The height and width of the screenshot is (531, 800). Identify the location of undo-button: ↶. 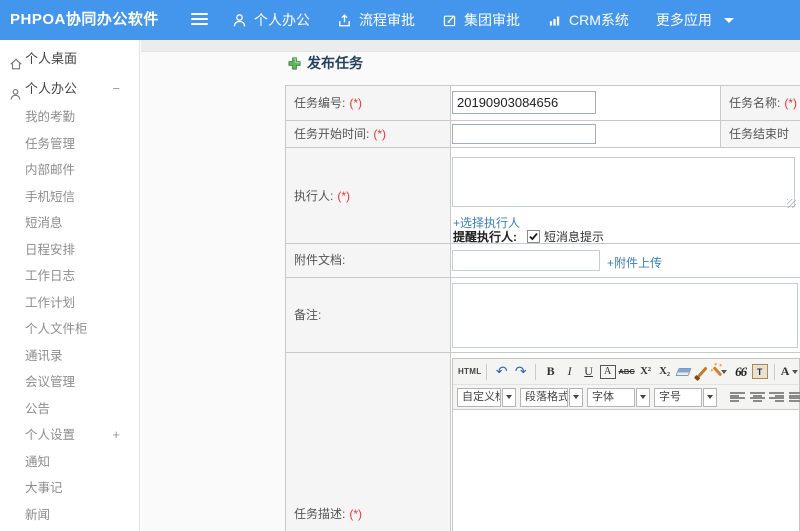
(502, 372).